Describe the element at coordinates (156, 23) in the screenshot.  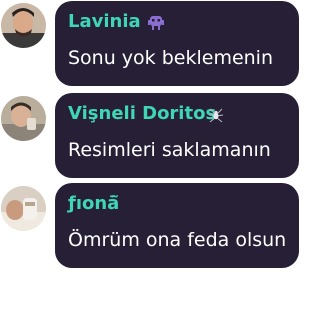
I see `alien-monster-icon` at that location.